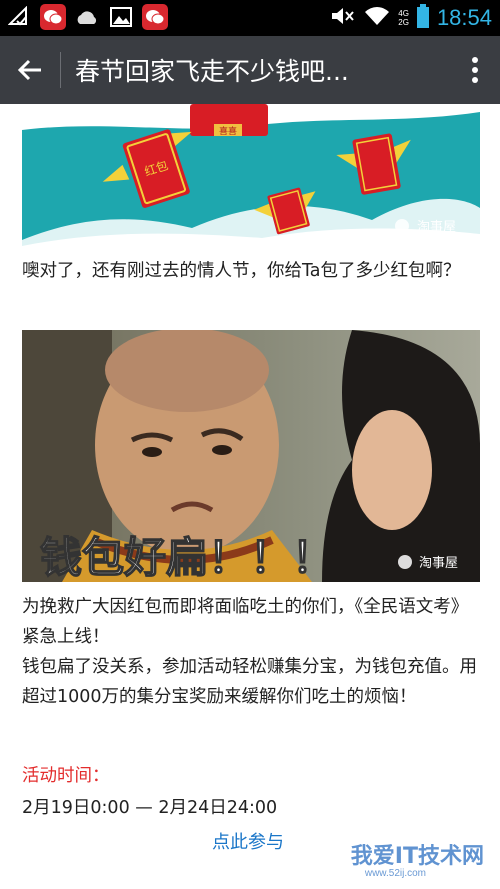 The width and height of the screenshot is (500, 889). Describe the element at coordinates (248, 841) in the screenshot. I see `join-link: 点此参与` at that location.